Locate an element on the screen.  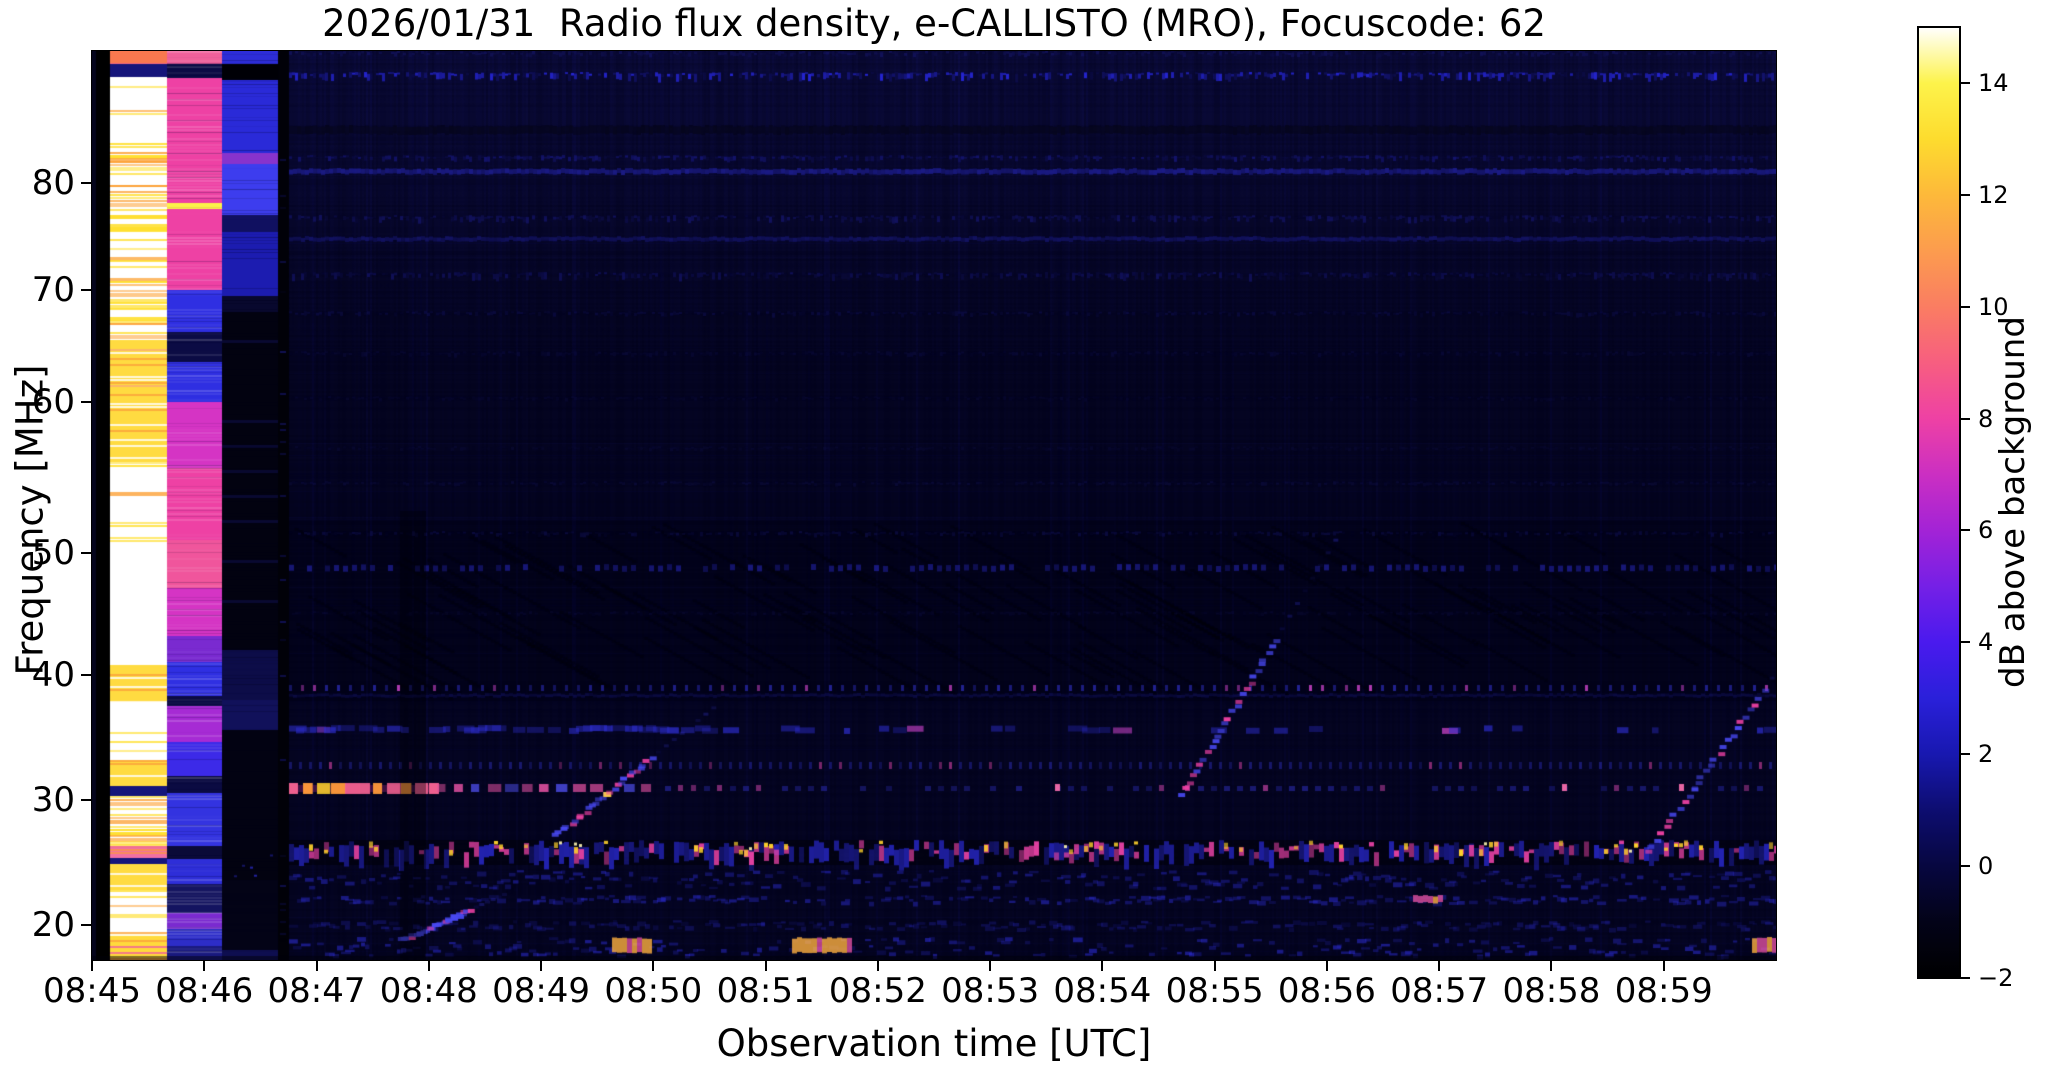
x-tick-label: 08:59 is located at coordinates (1663, 991).